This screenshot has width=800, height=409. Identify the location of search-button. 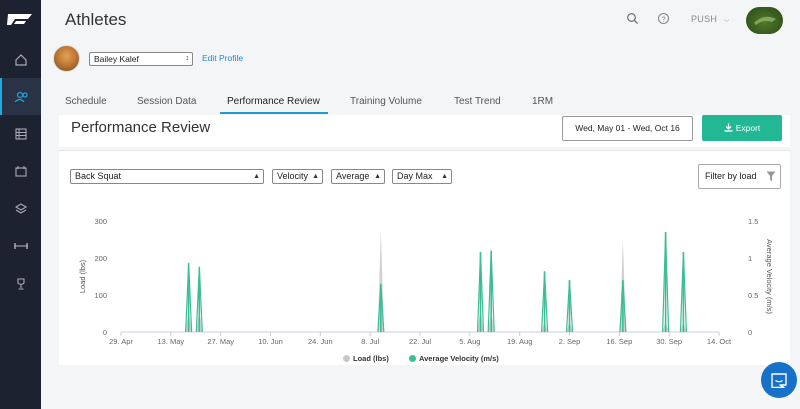
(632, 21).